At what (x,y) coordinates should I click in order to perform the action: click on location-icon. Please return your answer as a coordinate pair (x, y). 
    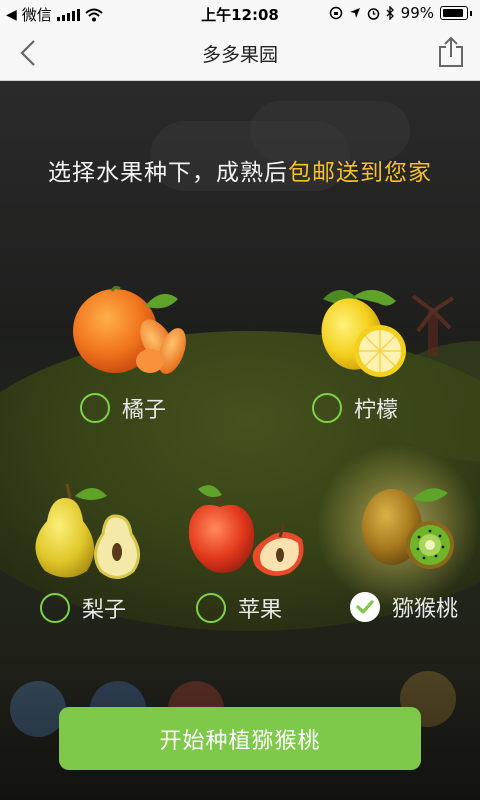
    Looking at the image, I should click on (354, 13).